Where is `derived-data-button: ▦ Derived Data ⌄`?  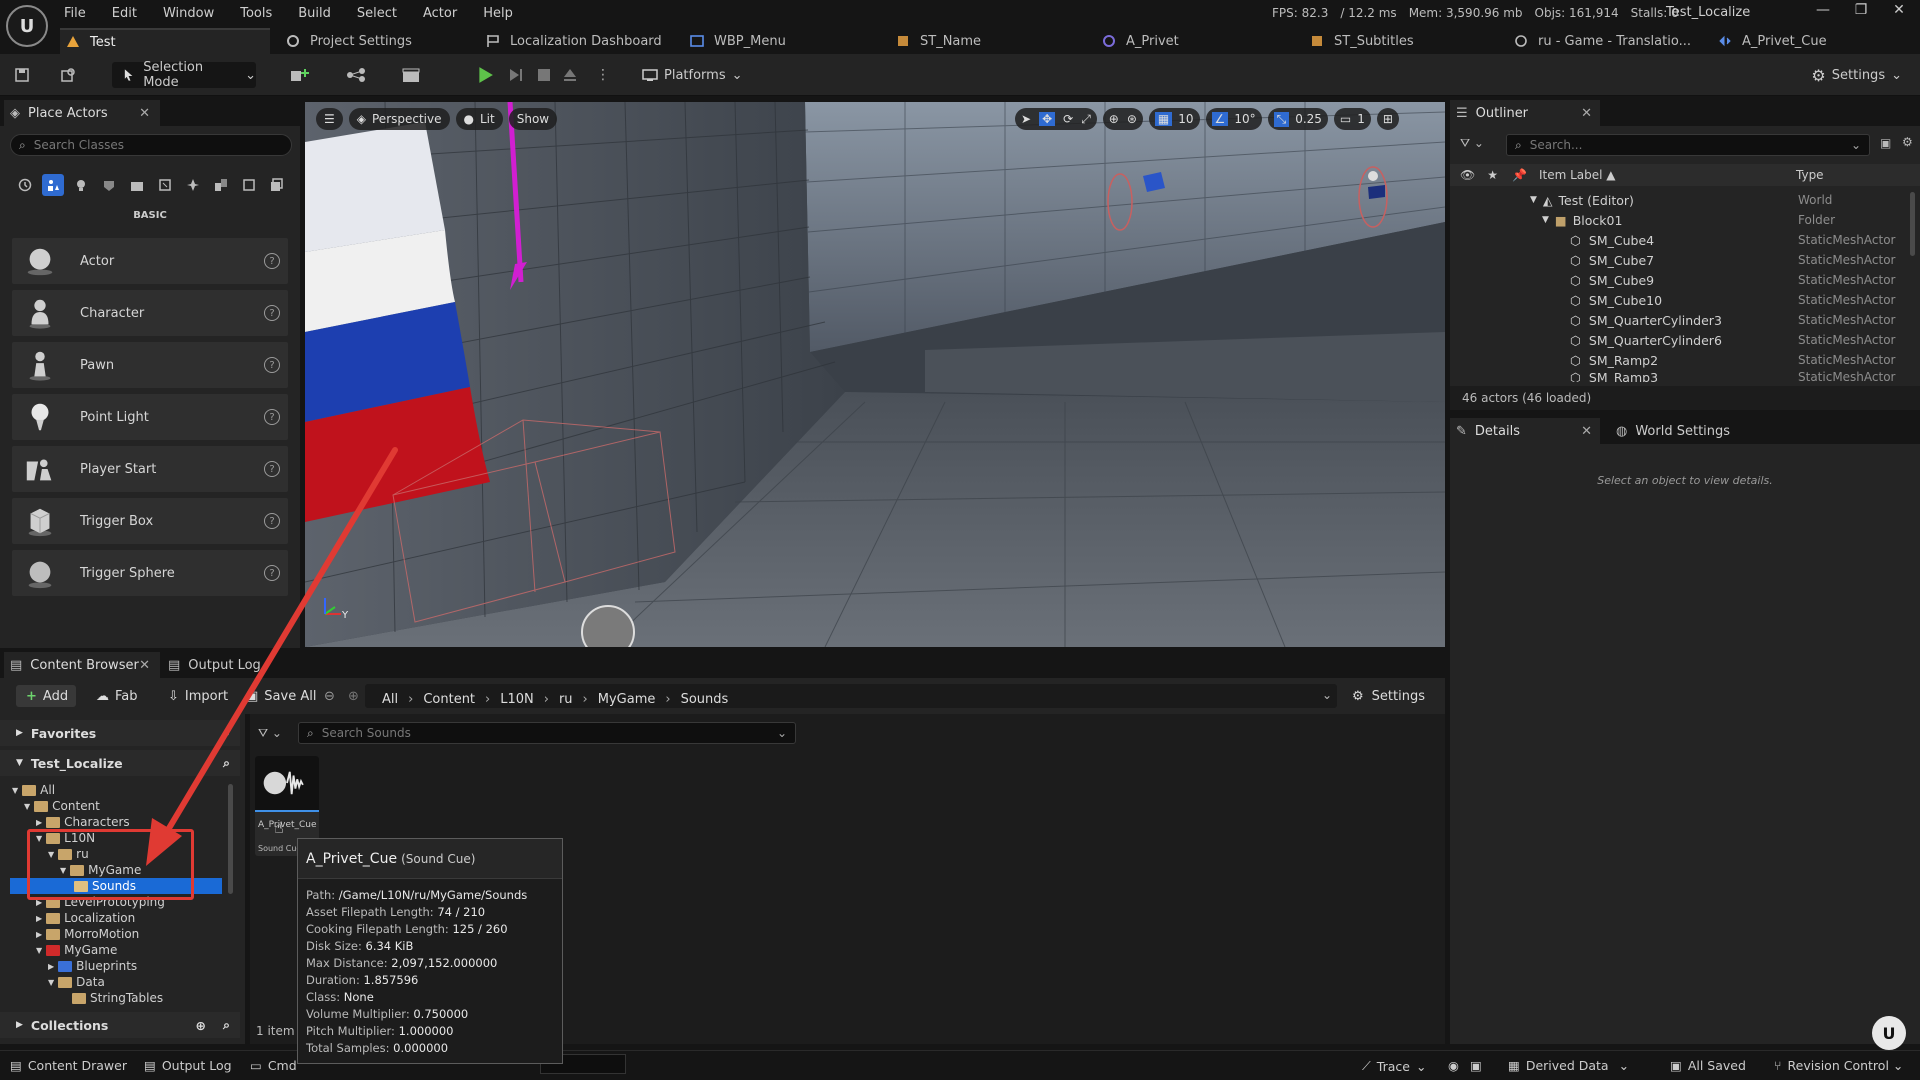
derived-data-button: ▦ Derived Data ⌄ is located at coordinates (1568, 1065).